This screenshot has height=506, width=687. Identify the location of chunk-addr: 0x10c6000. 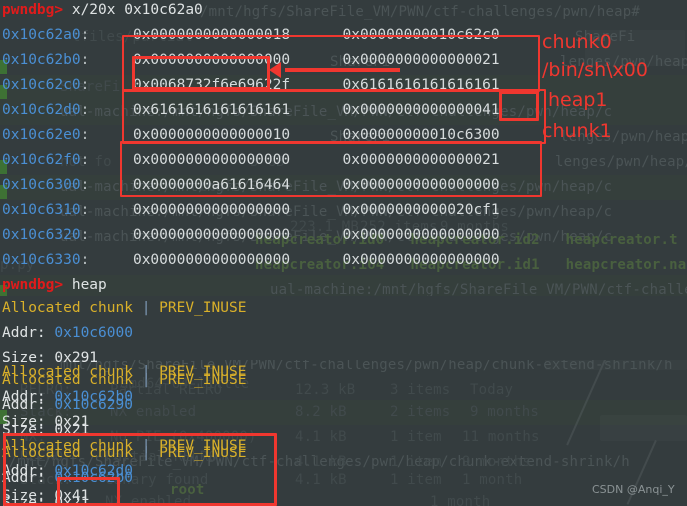
(93, 333).